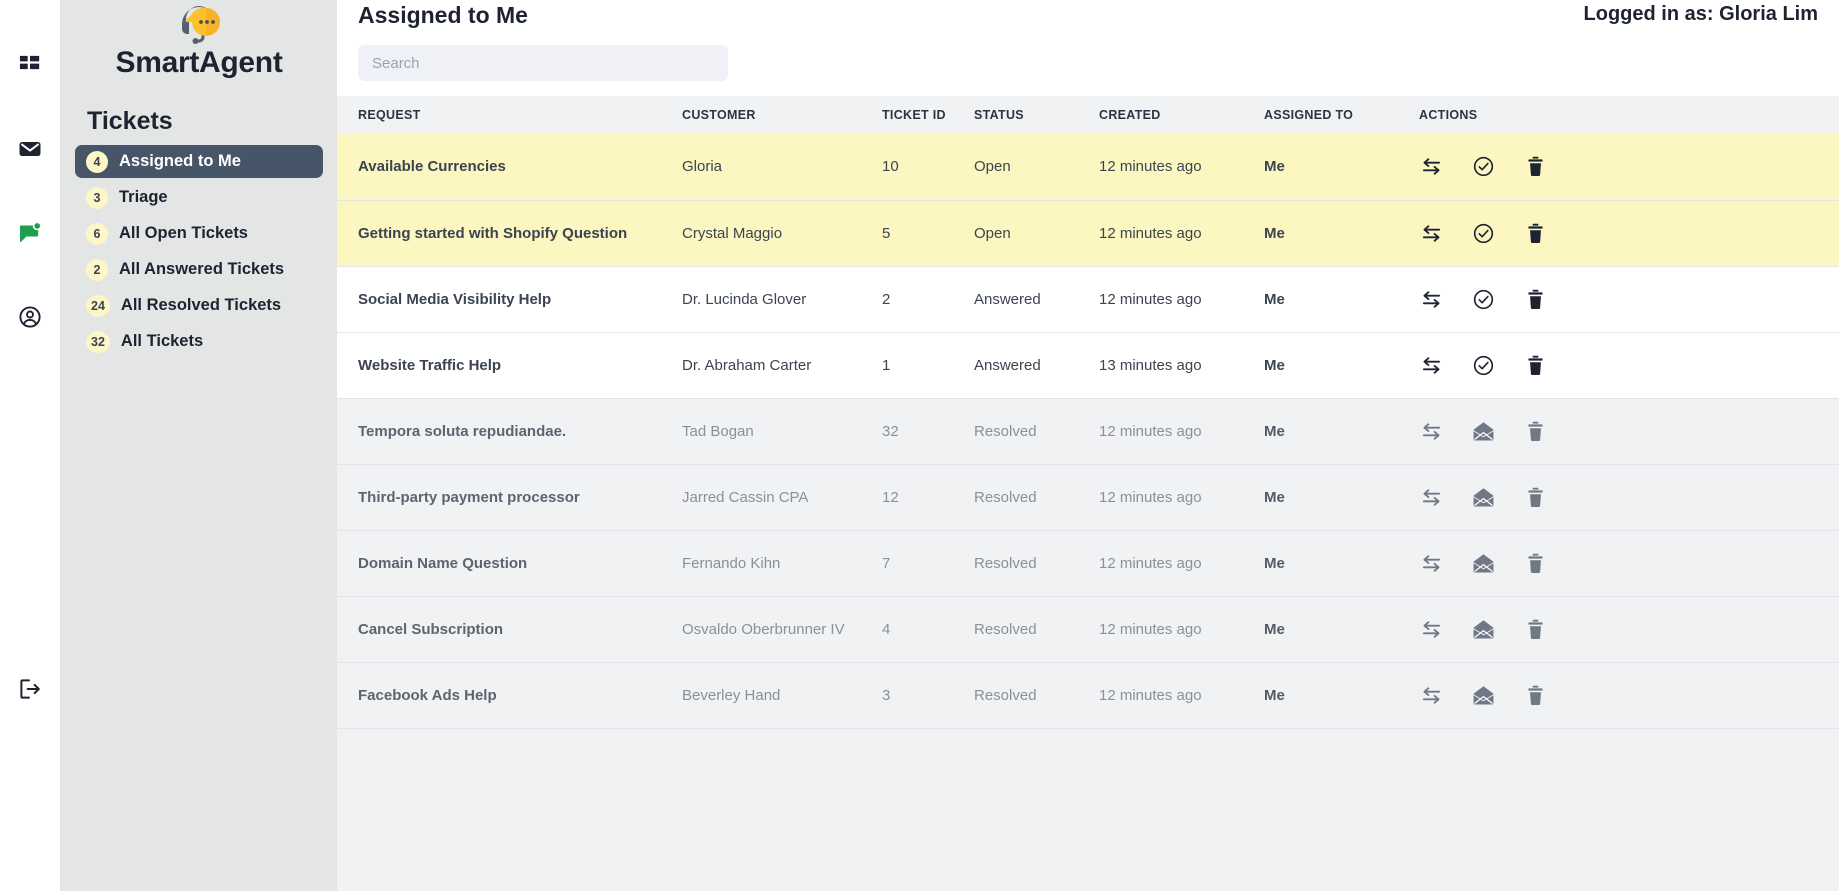  I want to click on sidebar-item-triage: 3 Triage, so click(199, 197).